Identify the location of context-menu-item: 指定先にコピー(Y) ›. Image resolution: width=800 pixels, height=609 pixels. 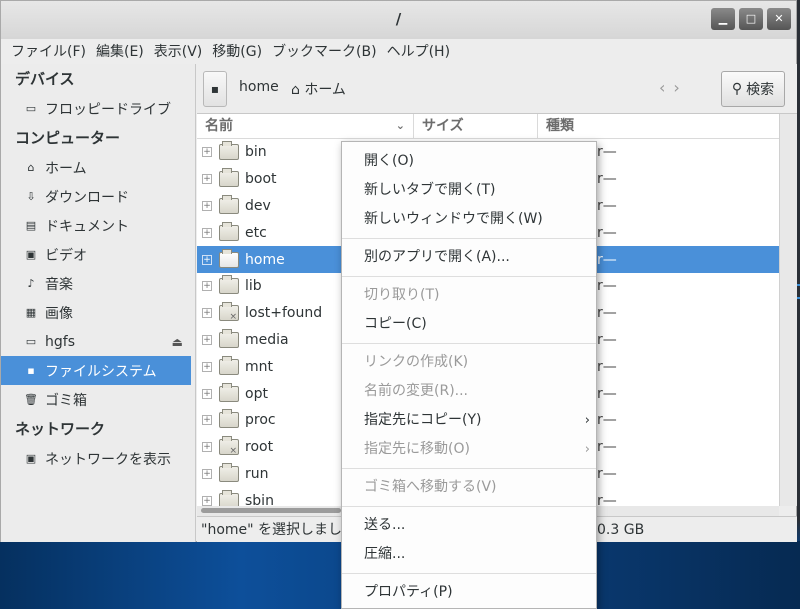
(469, 420).